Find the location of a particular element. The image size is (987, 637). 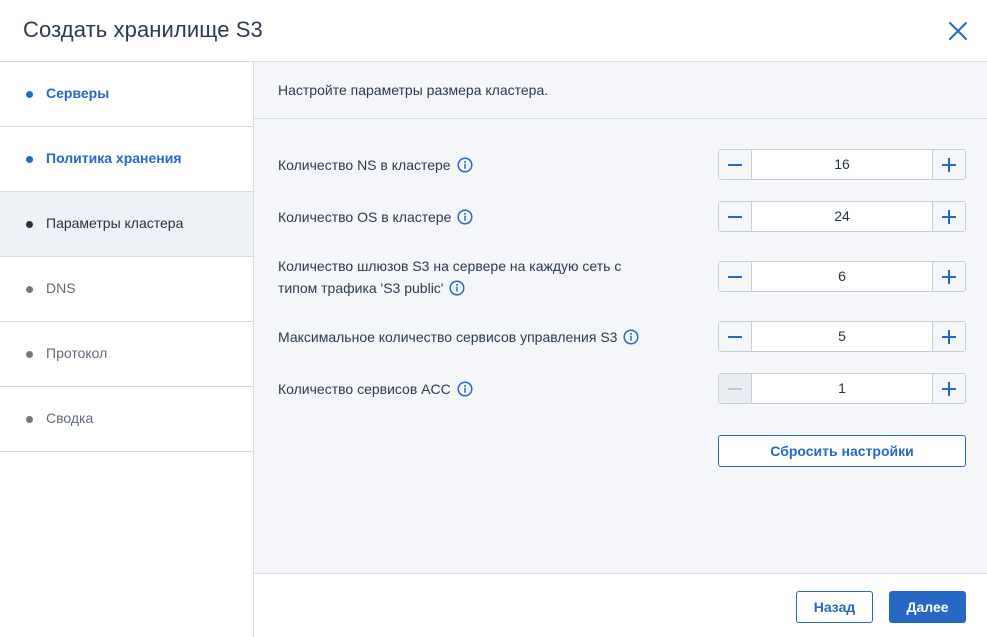

s3-gateways-stepper: 6 is located at coordinates (842, 276).